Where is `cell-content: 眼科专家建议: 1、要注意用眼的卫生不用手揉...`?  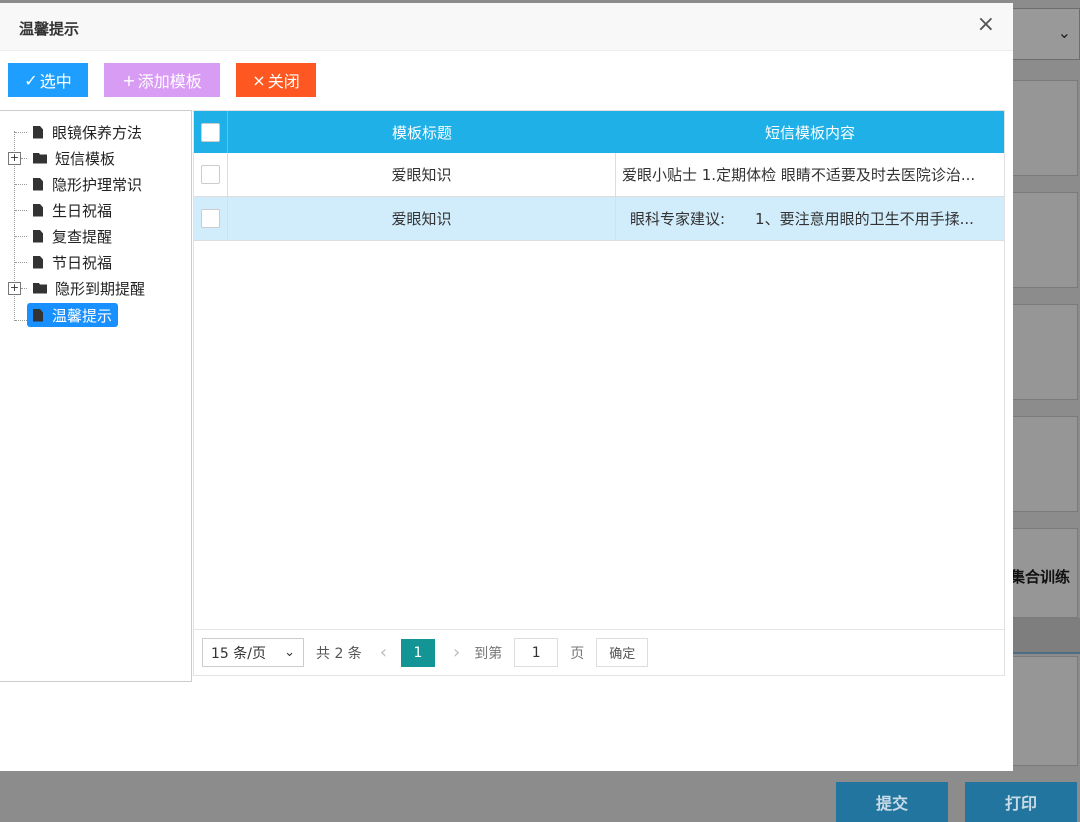 cell-content: 眼科专家建议: 1、要注意用眼的卫生不用手揉... is located at coordinates (802, 219).